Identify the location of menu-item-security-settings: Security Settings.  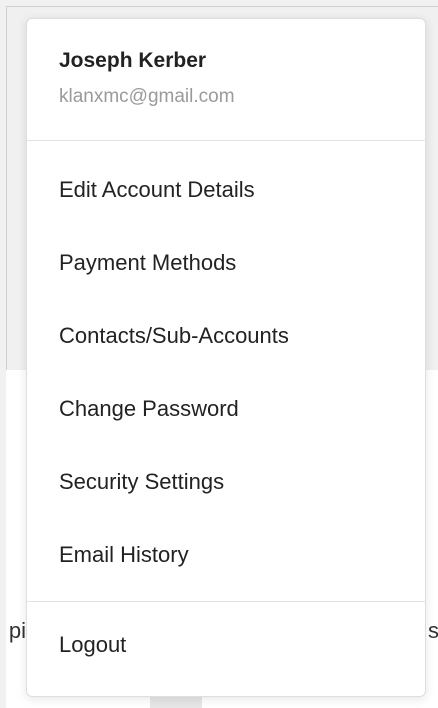
(226, 481).